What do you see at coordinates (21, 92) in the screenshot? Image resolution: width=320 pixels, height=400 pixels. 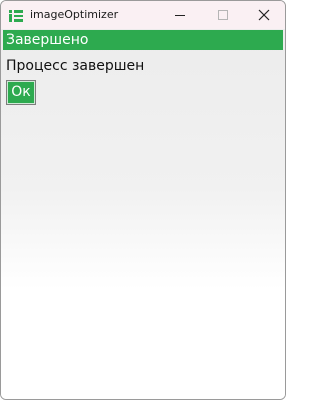 I see `ok-button: Ок` at bounding box center [21, 92].